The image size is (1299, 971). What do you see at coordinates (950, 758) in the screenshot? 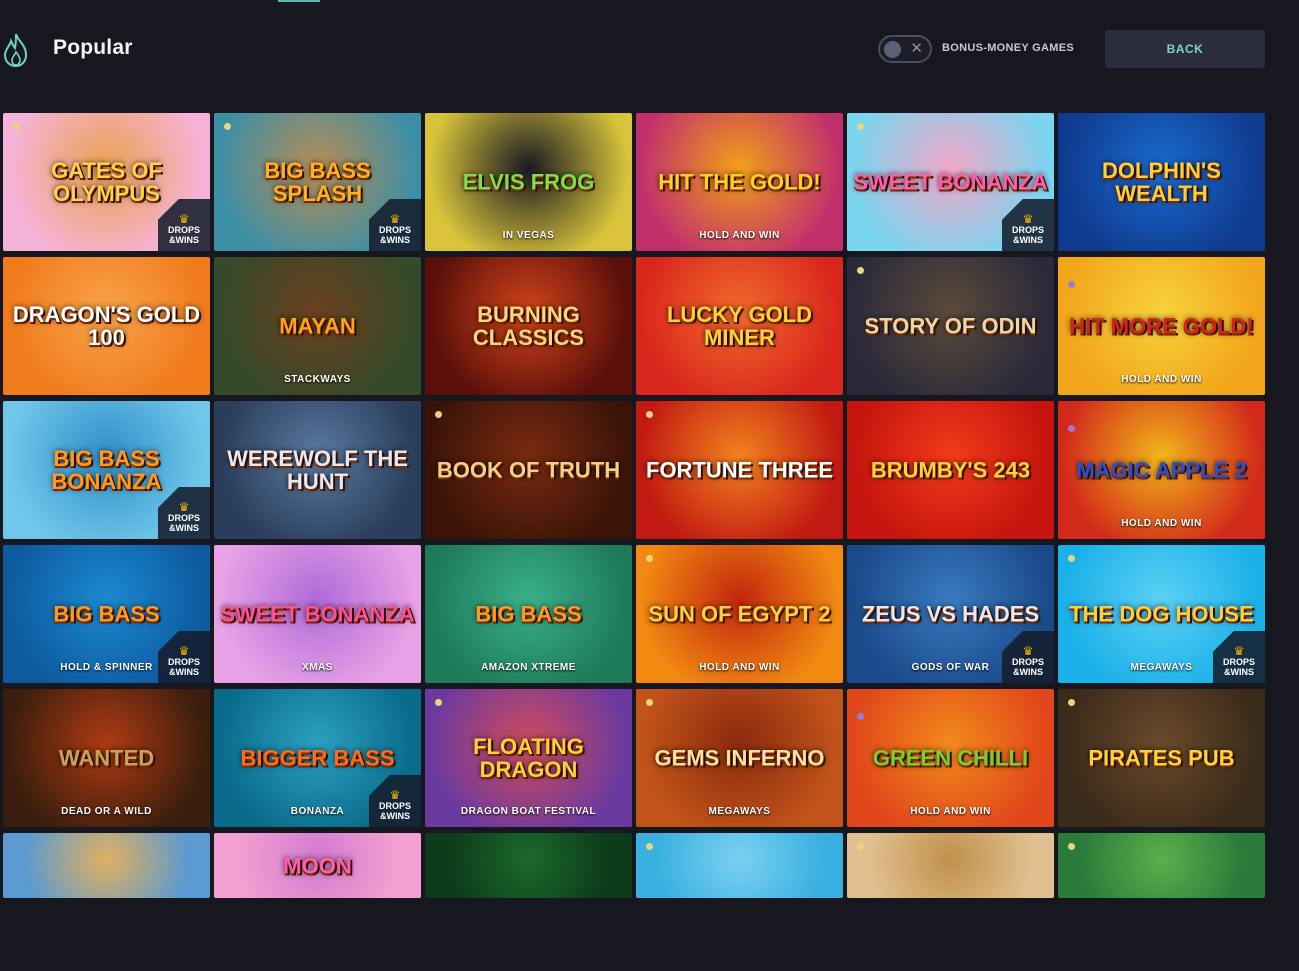
I see `game-tile: Green Chilli HOLD AND WIN` at bounding box center [950, 758].